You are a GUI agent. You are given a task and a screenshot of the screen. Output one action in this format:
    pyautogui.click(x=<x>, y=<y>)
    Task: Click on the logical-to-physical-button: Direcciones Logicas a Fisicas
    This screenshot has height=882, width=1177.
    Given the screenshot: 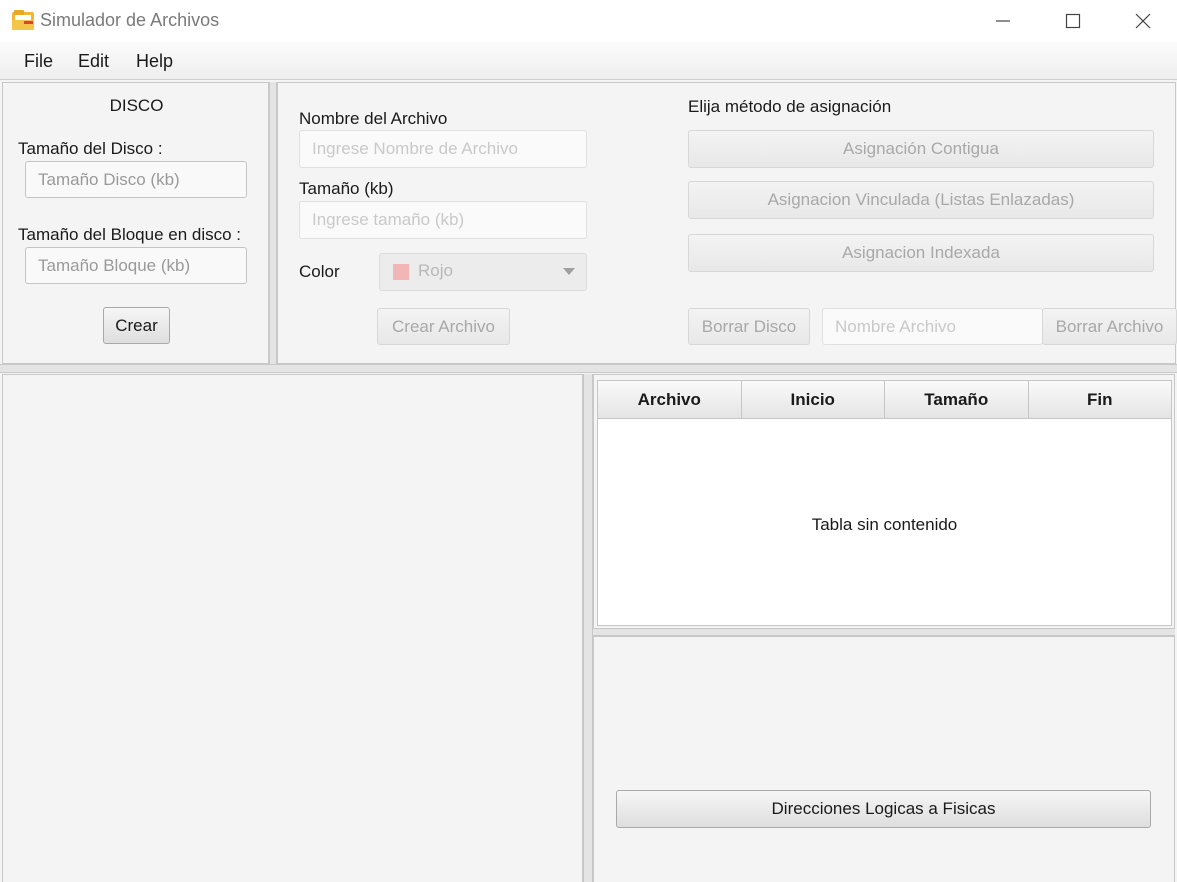 What is the action you would take?
    pyautogui.click(x=883, y=809)
    